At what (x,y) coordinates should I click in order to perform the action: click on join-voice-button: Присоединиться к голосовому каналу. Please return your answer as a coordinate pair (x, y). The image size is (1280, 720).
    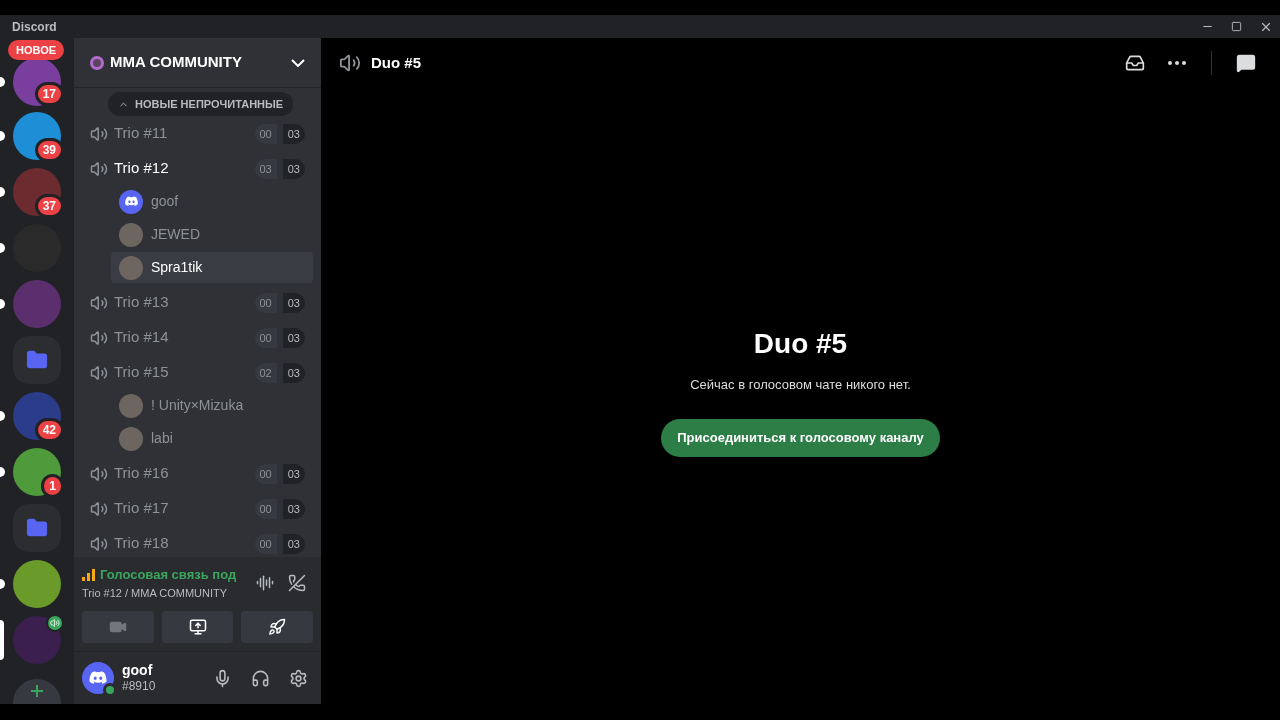
    Looking at the image, I should click on (800, 437).